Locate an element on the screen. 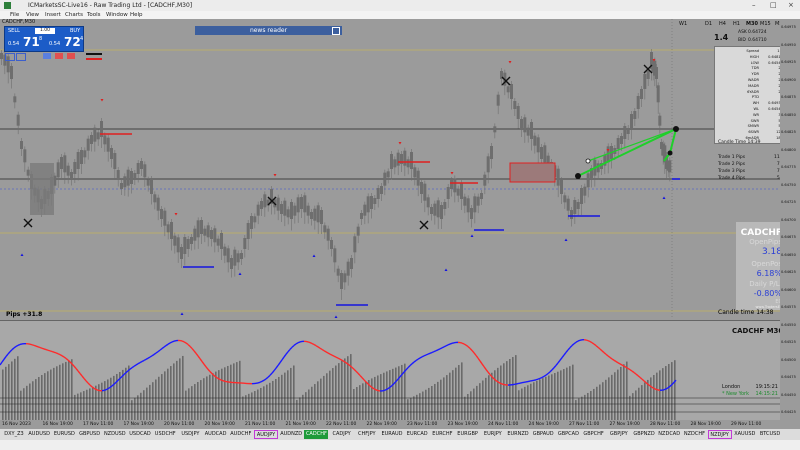 This screenshot has width=800, height=450. tab-eurgbp: EURGBP is located at coordinates (468, 434).